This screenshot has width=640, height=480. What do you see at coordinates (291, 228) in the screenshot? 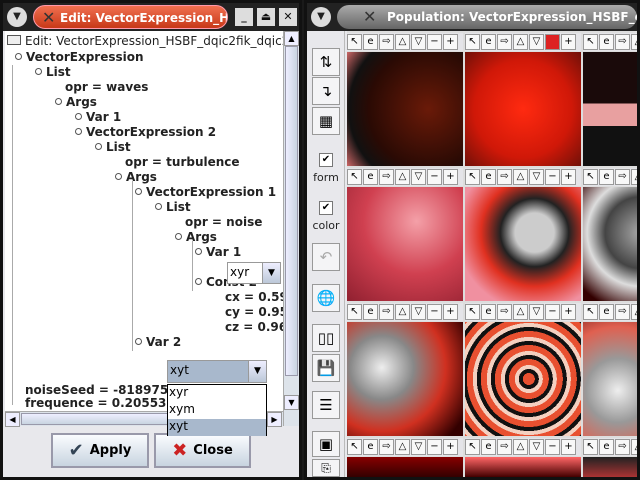
I see `vertical-scrollbar: ▲ ▼` at bounding box center [291, 228].